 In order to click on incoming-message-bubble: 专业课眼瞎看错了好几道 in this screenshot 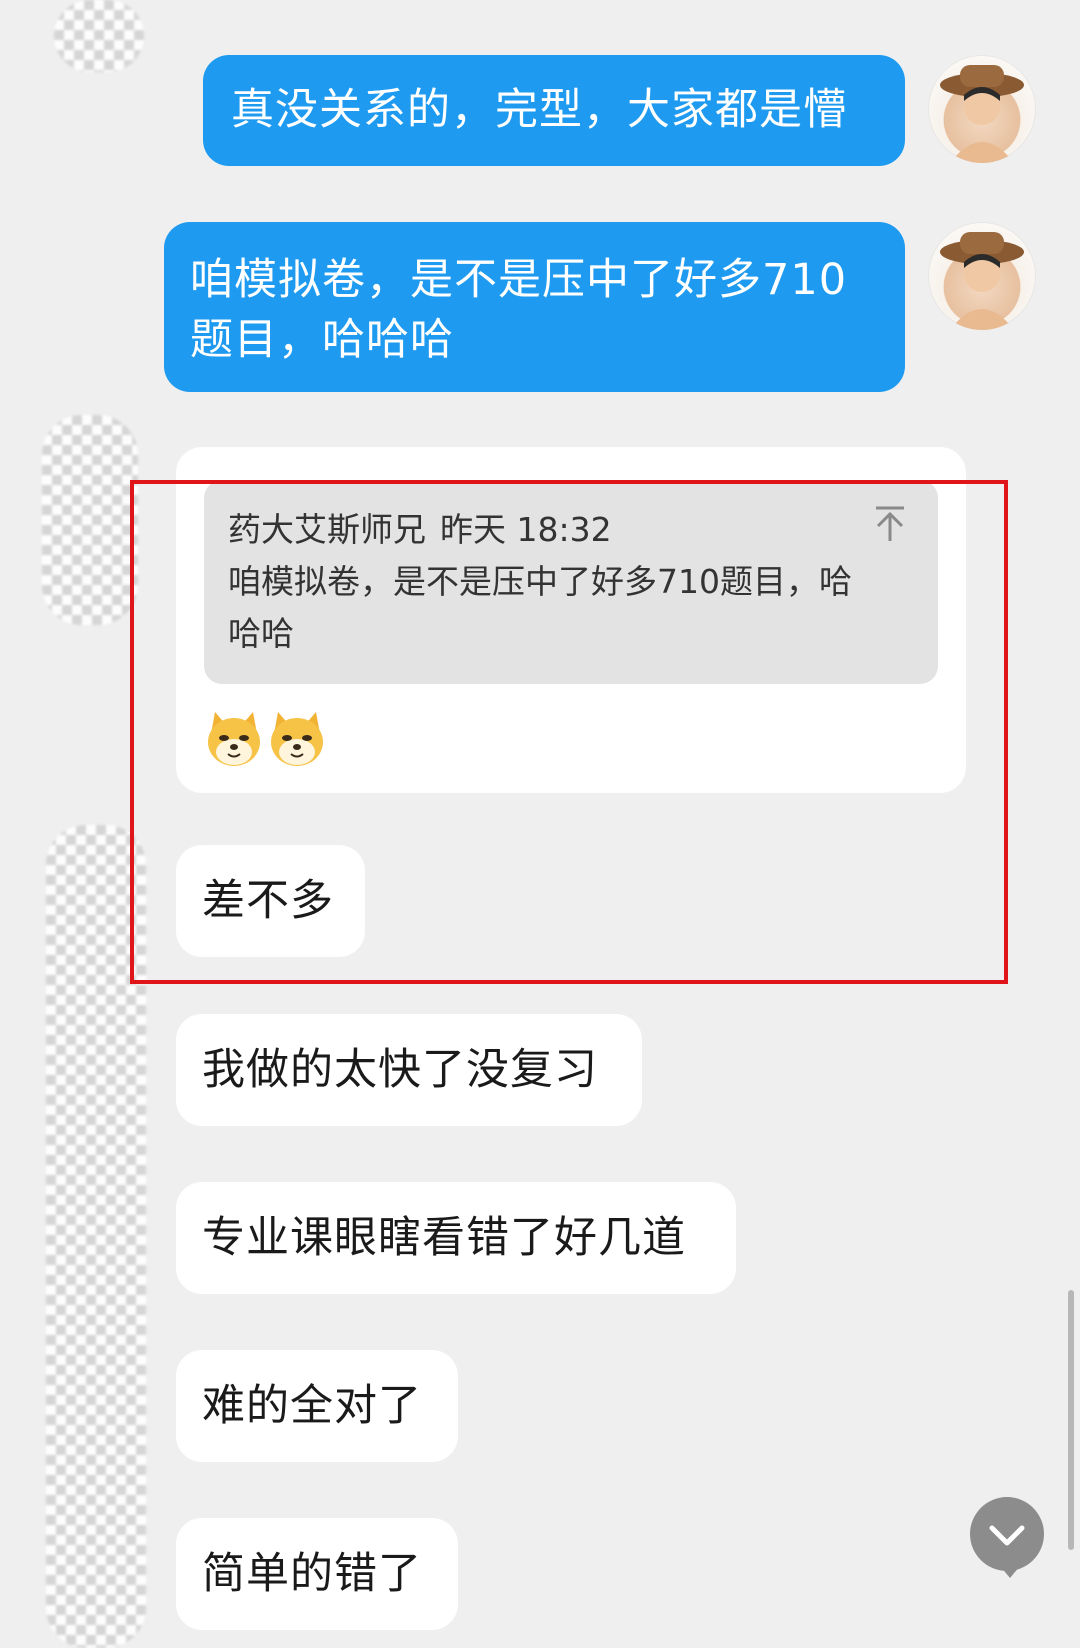, I will do `click(456, 1238)`.